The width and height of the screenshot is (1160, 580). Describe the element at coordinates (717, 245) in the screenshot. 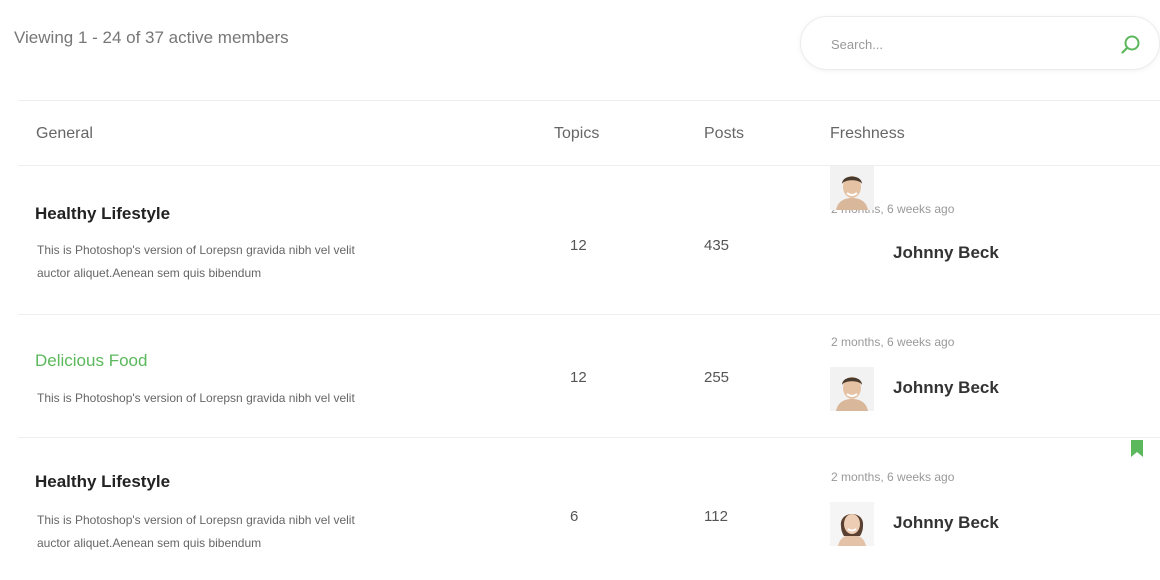

I see `posts-count: 435` at that location.